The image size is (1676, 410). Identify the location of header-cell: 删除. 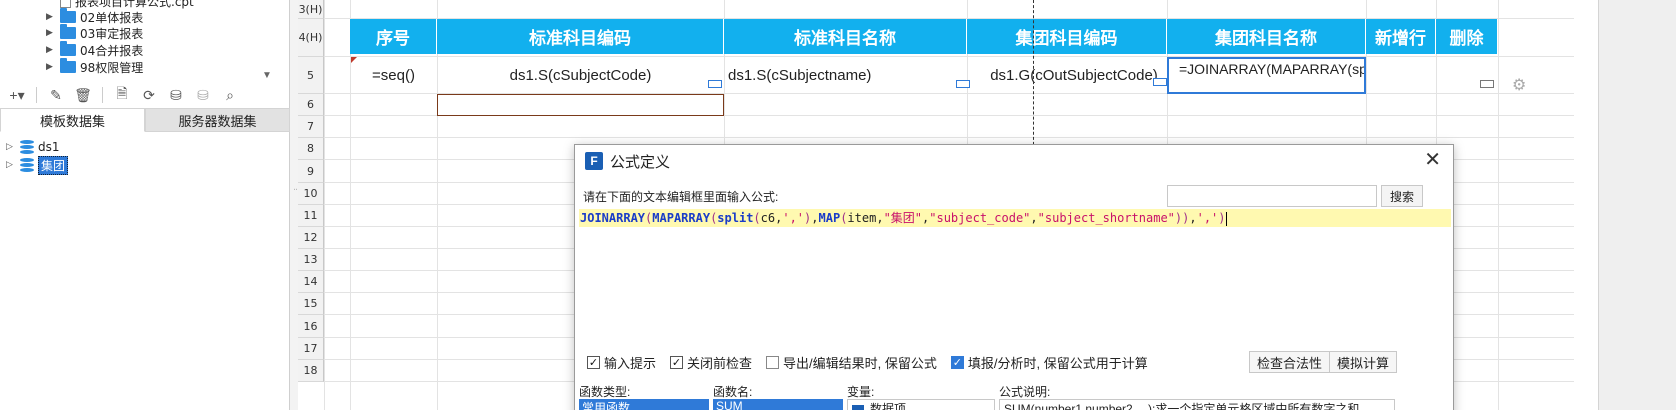
(1467, 36).